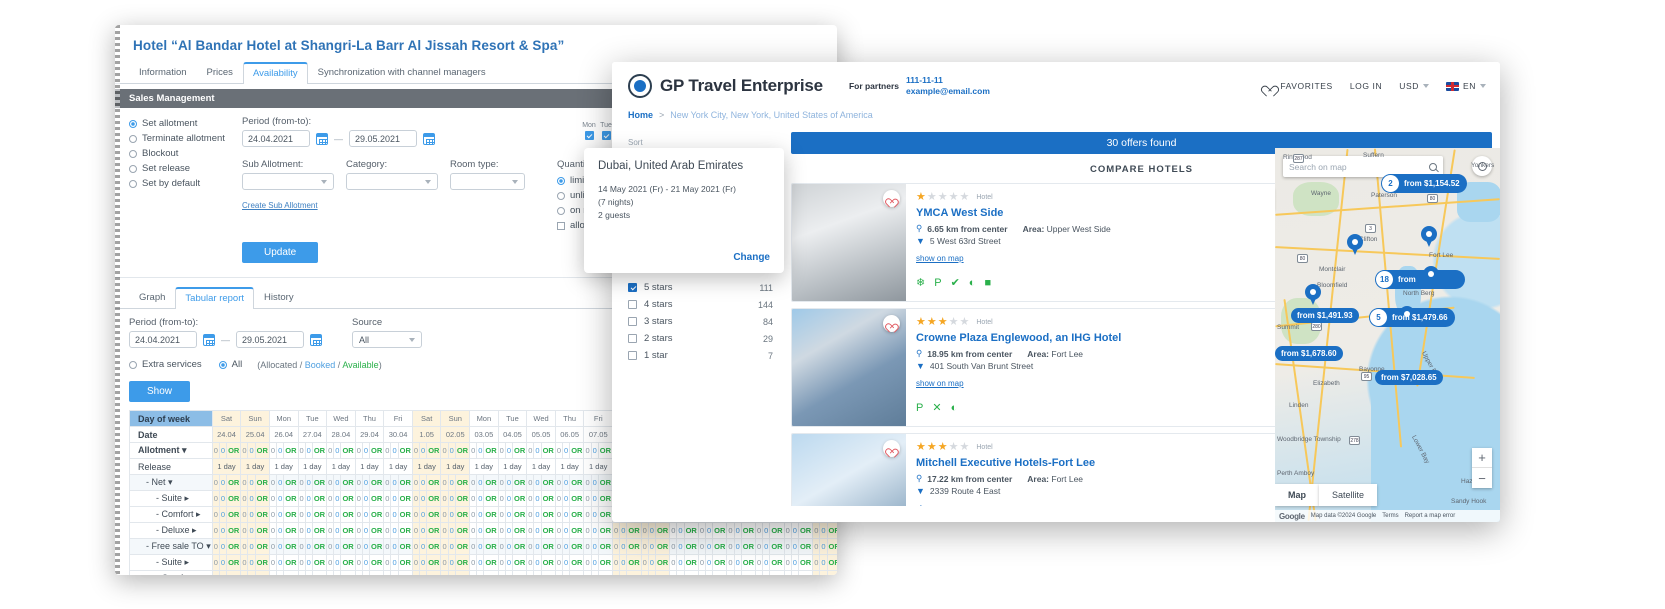 The image size is (1665, 609). What do you see at coordinates (700, 287) in the screenshot?
I see `star-filter-5: 5 stars 111` at bounding box center [700, 287].